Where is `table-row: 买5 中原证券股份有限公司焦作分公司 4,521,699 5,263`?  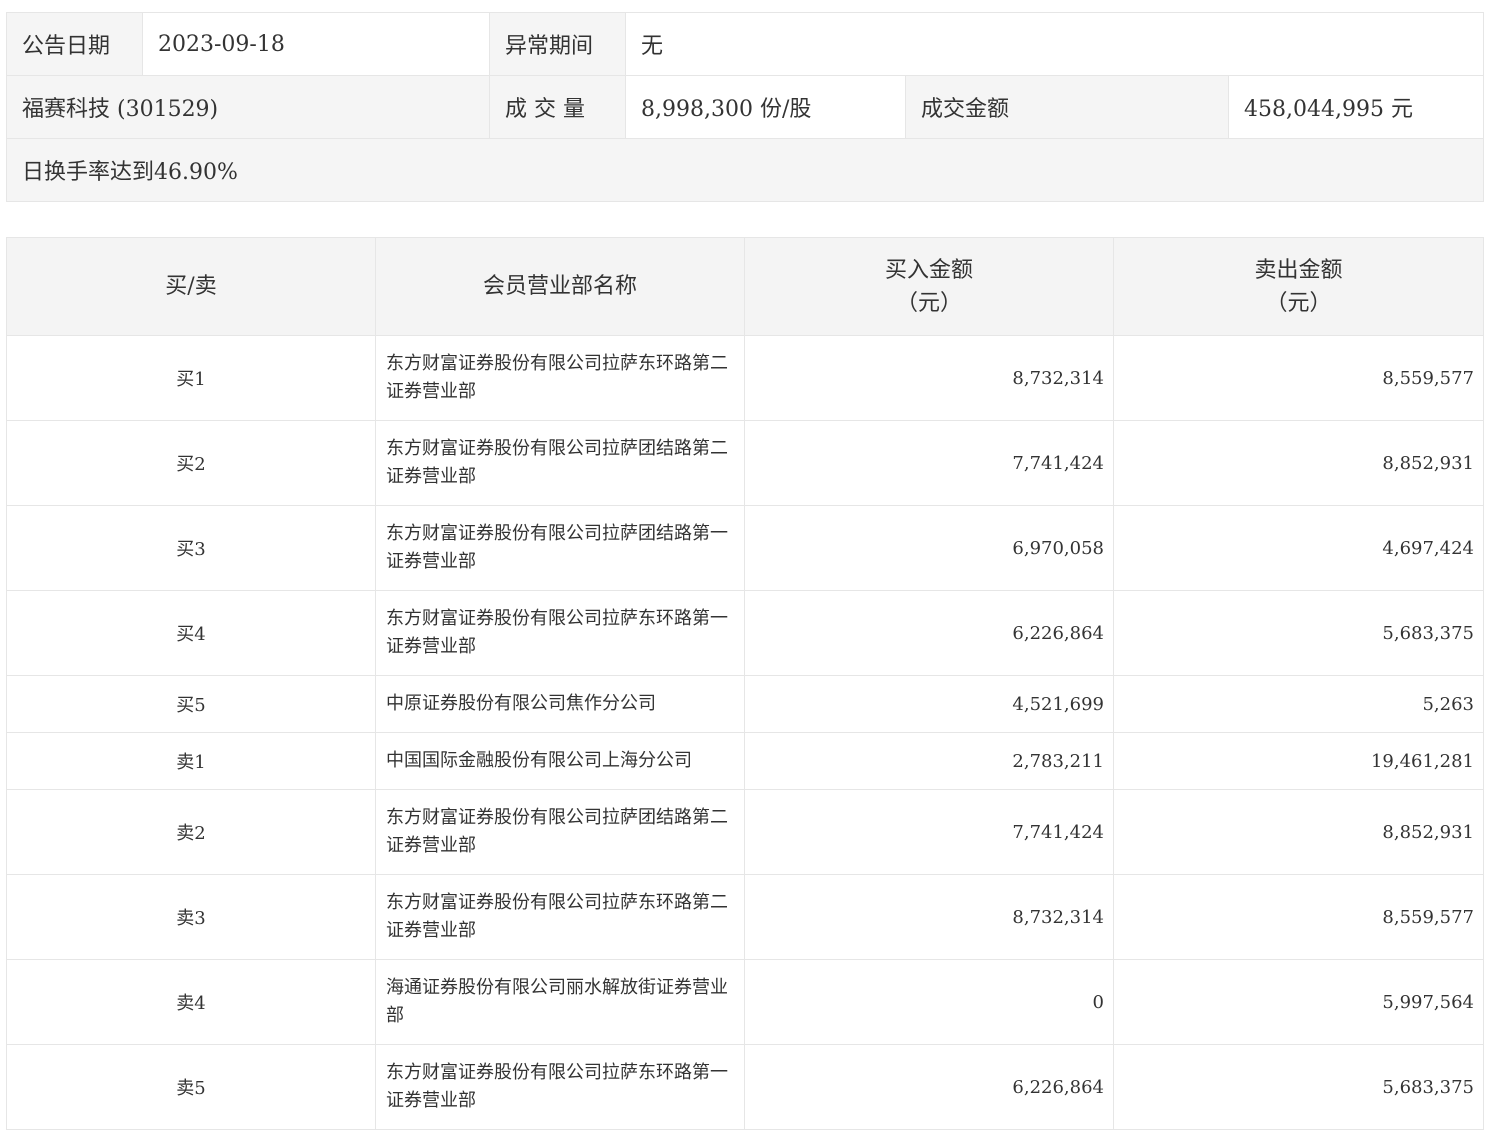
table-row: 买5 中原证券股份有限公司焦作分公司 4,521,699 5,263 is located at coordinates (745, 704).